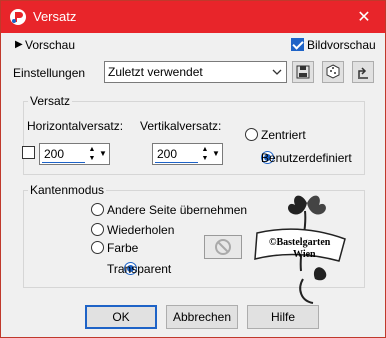 The image size is (386, 338). I want to click on vertical-offset-field: 200 ▲ ▼ ▼, so click(187, 154).